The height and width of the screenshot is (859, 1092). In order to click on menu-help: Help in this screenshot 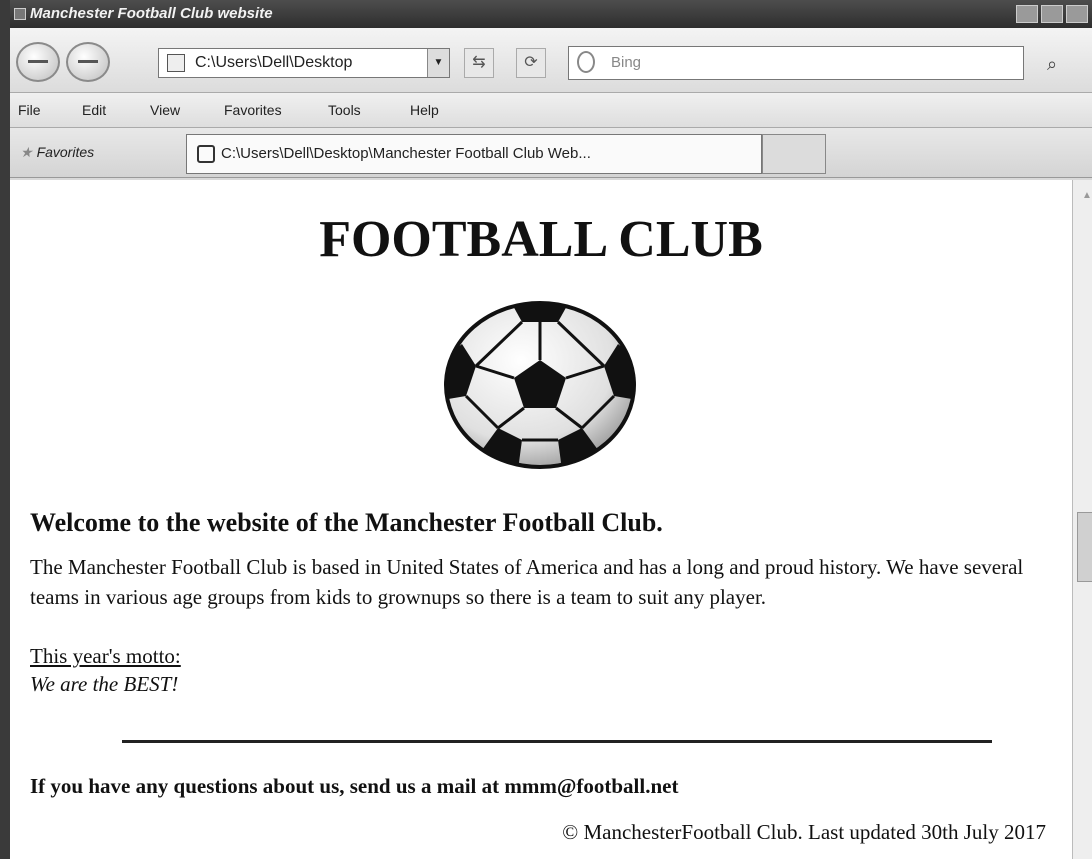, I will do `click(424, 110)`.